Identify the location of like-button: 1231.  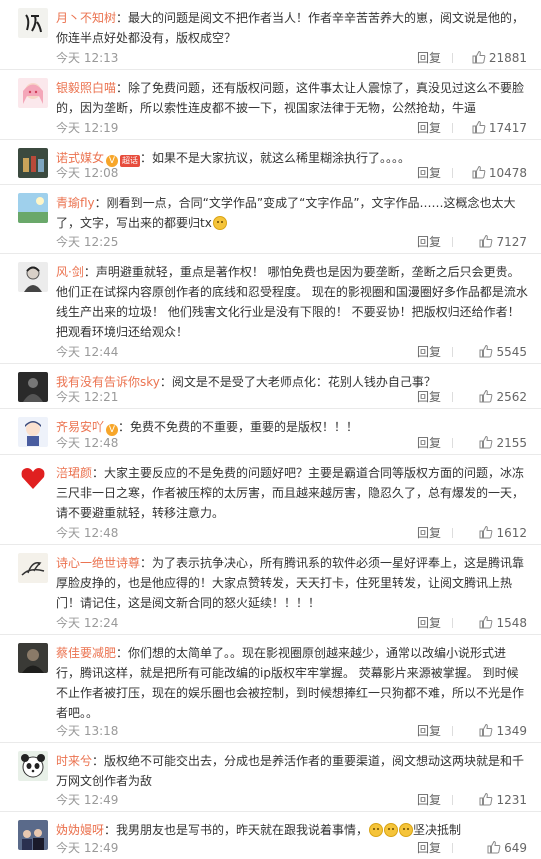
(503, 800).